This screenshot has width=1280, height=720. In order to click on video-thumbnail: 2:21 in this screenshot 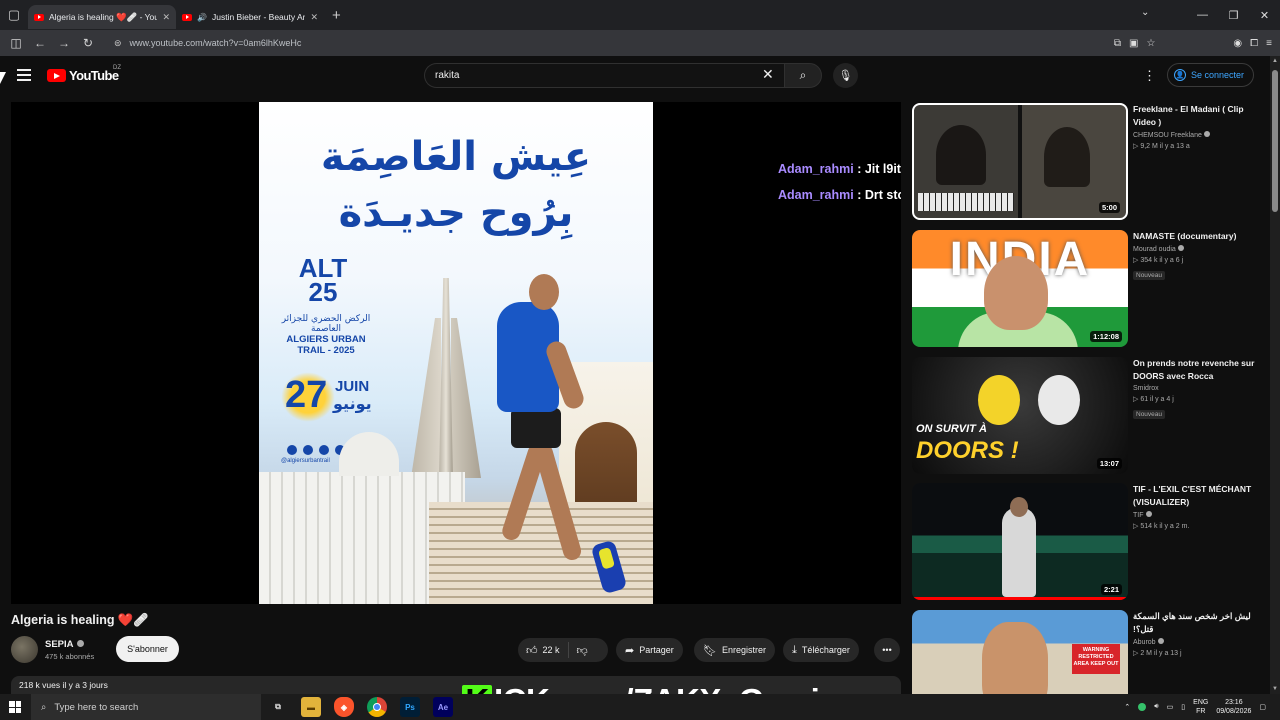, I will do `click(1020, 541)`.